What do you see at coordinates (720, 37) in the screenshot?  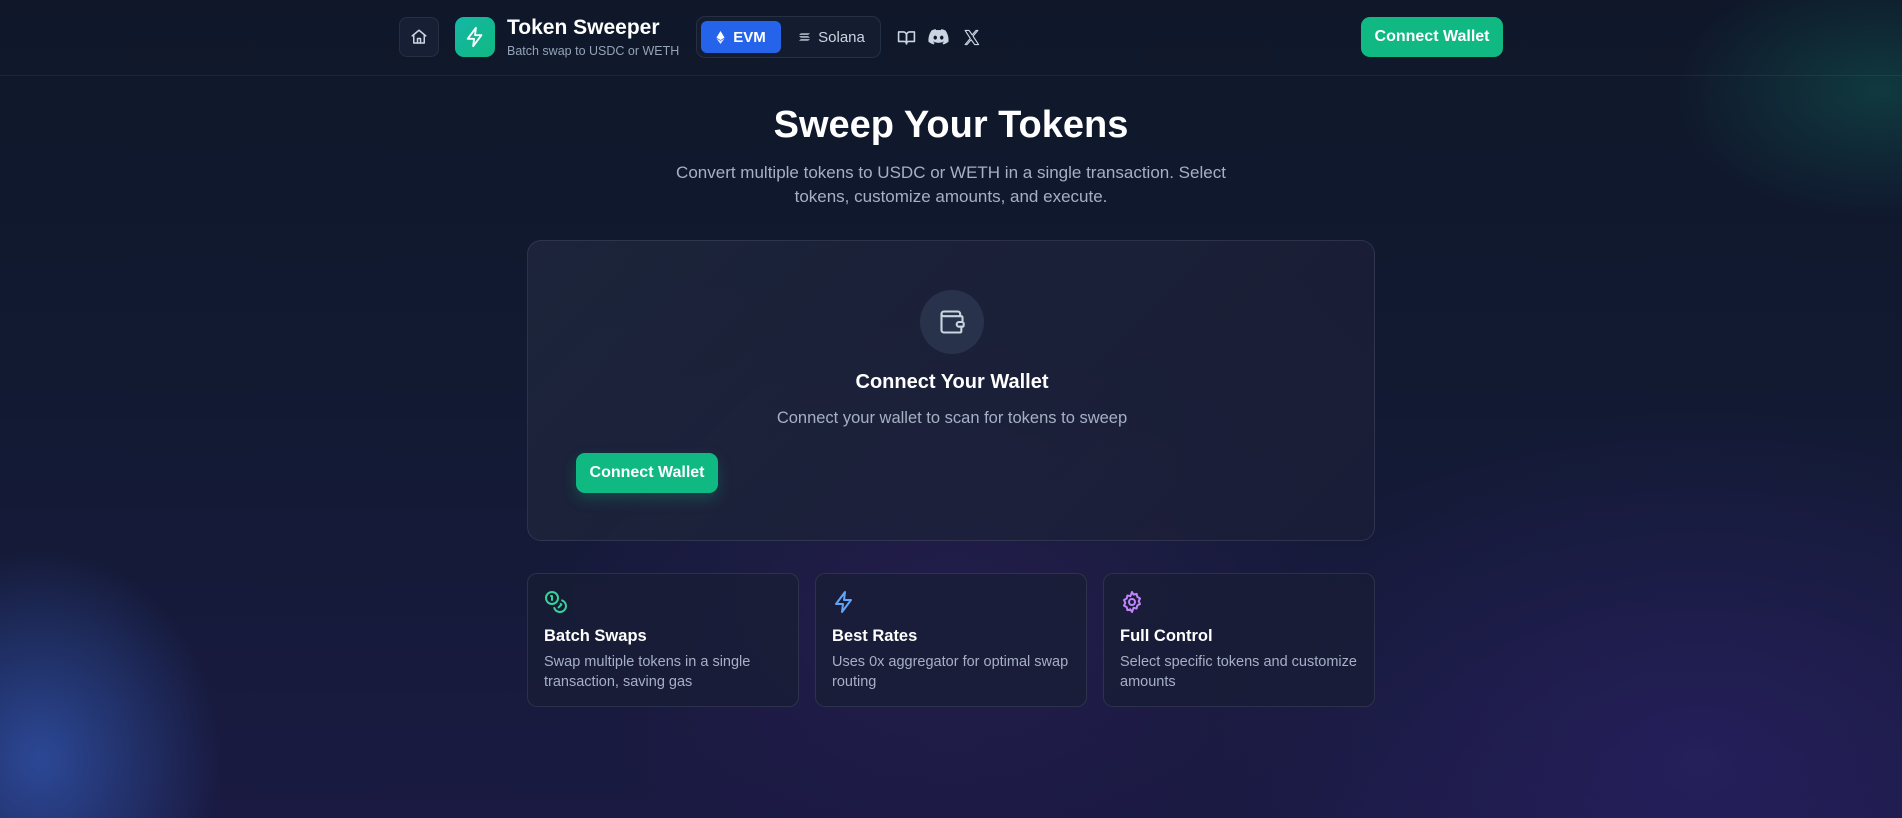 I see `ethereum-icon` at bounding box center [720, 37].